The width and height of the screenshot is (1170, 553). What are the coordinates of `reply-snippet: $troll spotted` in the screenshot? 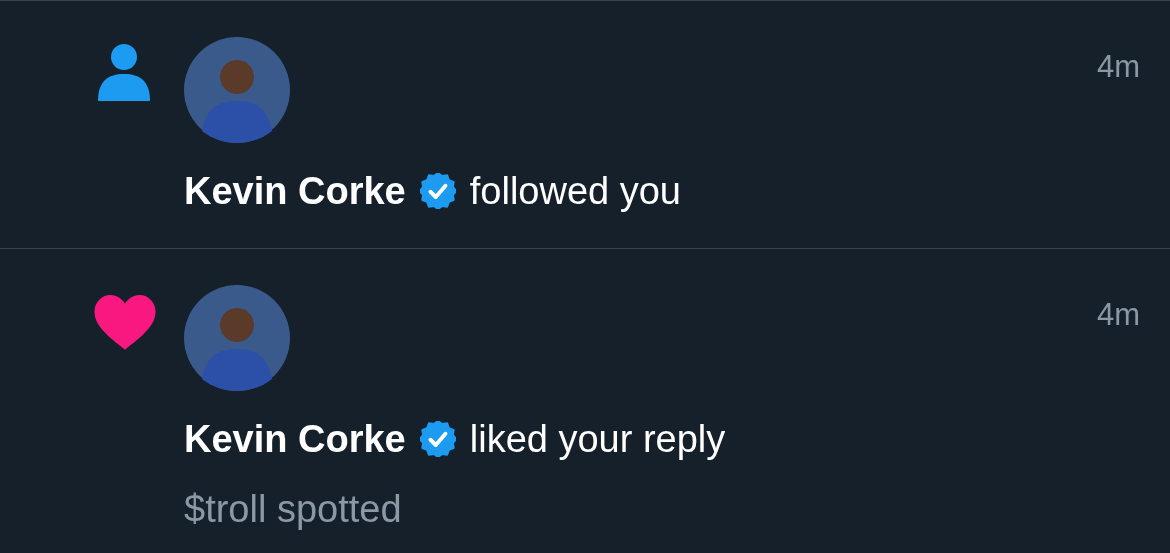 It's located at (293, 509).